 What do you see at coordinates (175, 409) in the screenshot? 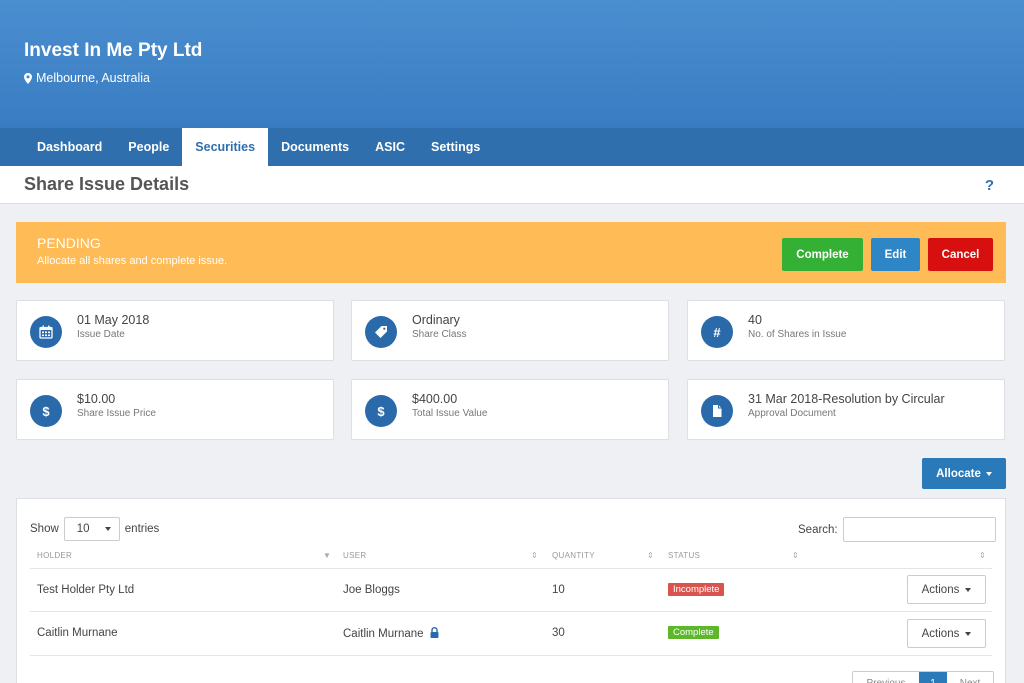
I see `share-price-card: $ $10.00 Share Issue Price` at bounding box center [175, 409].